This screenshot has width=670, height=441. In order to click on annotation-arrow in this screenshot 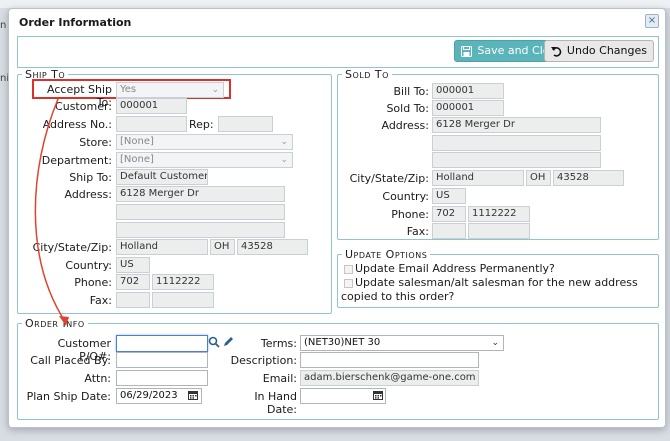, I will do `click(51, 212)`.